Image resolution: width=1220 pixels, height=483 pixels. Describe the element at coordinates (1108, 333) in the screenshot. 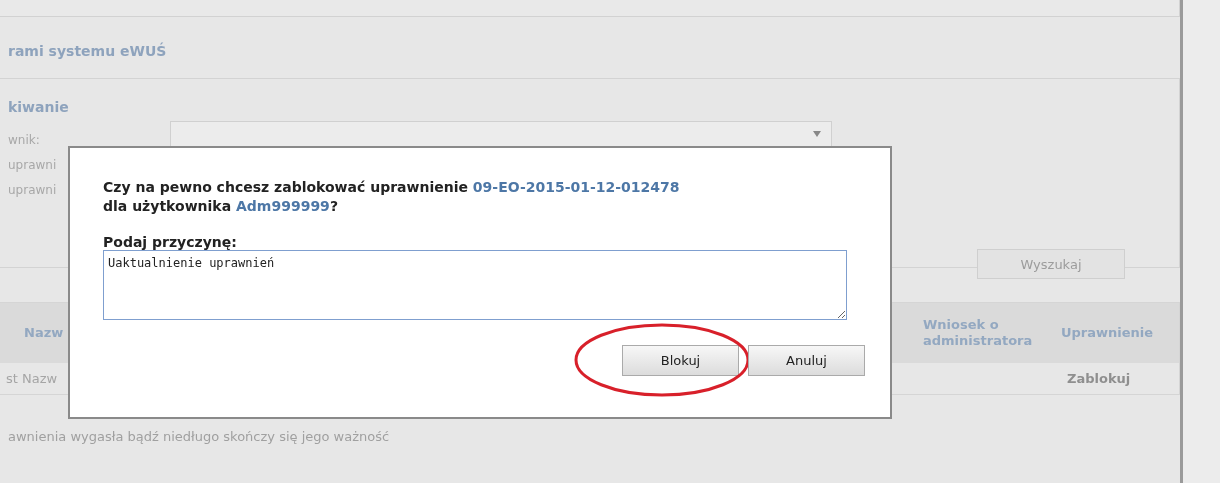

I see `column-header: Uprawnienie` at that location.